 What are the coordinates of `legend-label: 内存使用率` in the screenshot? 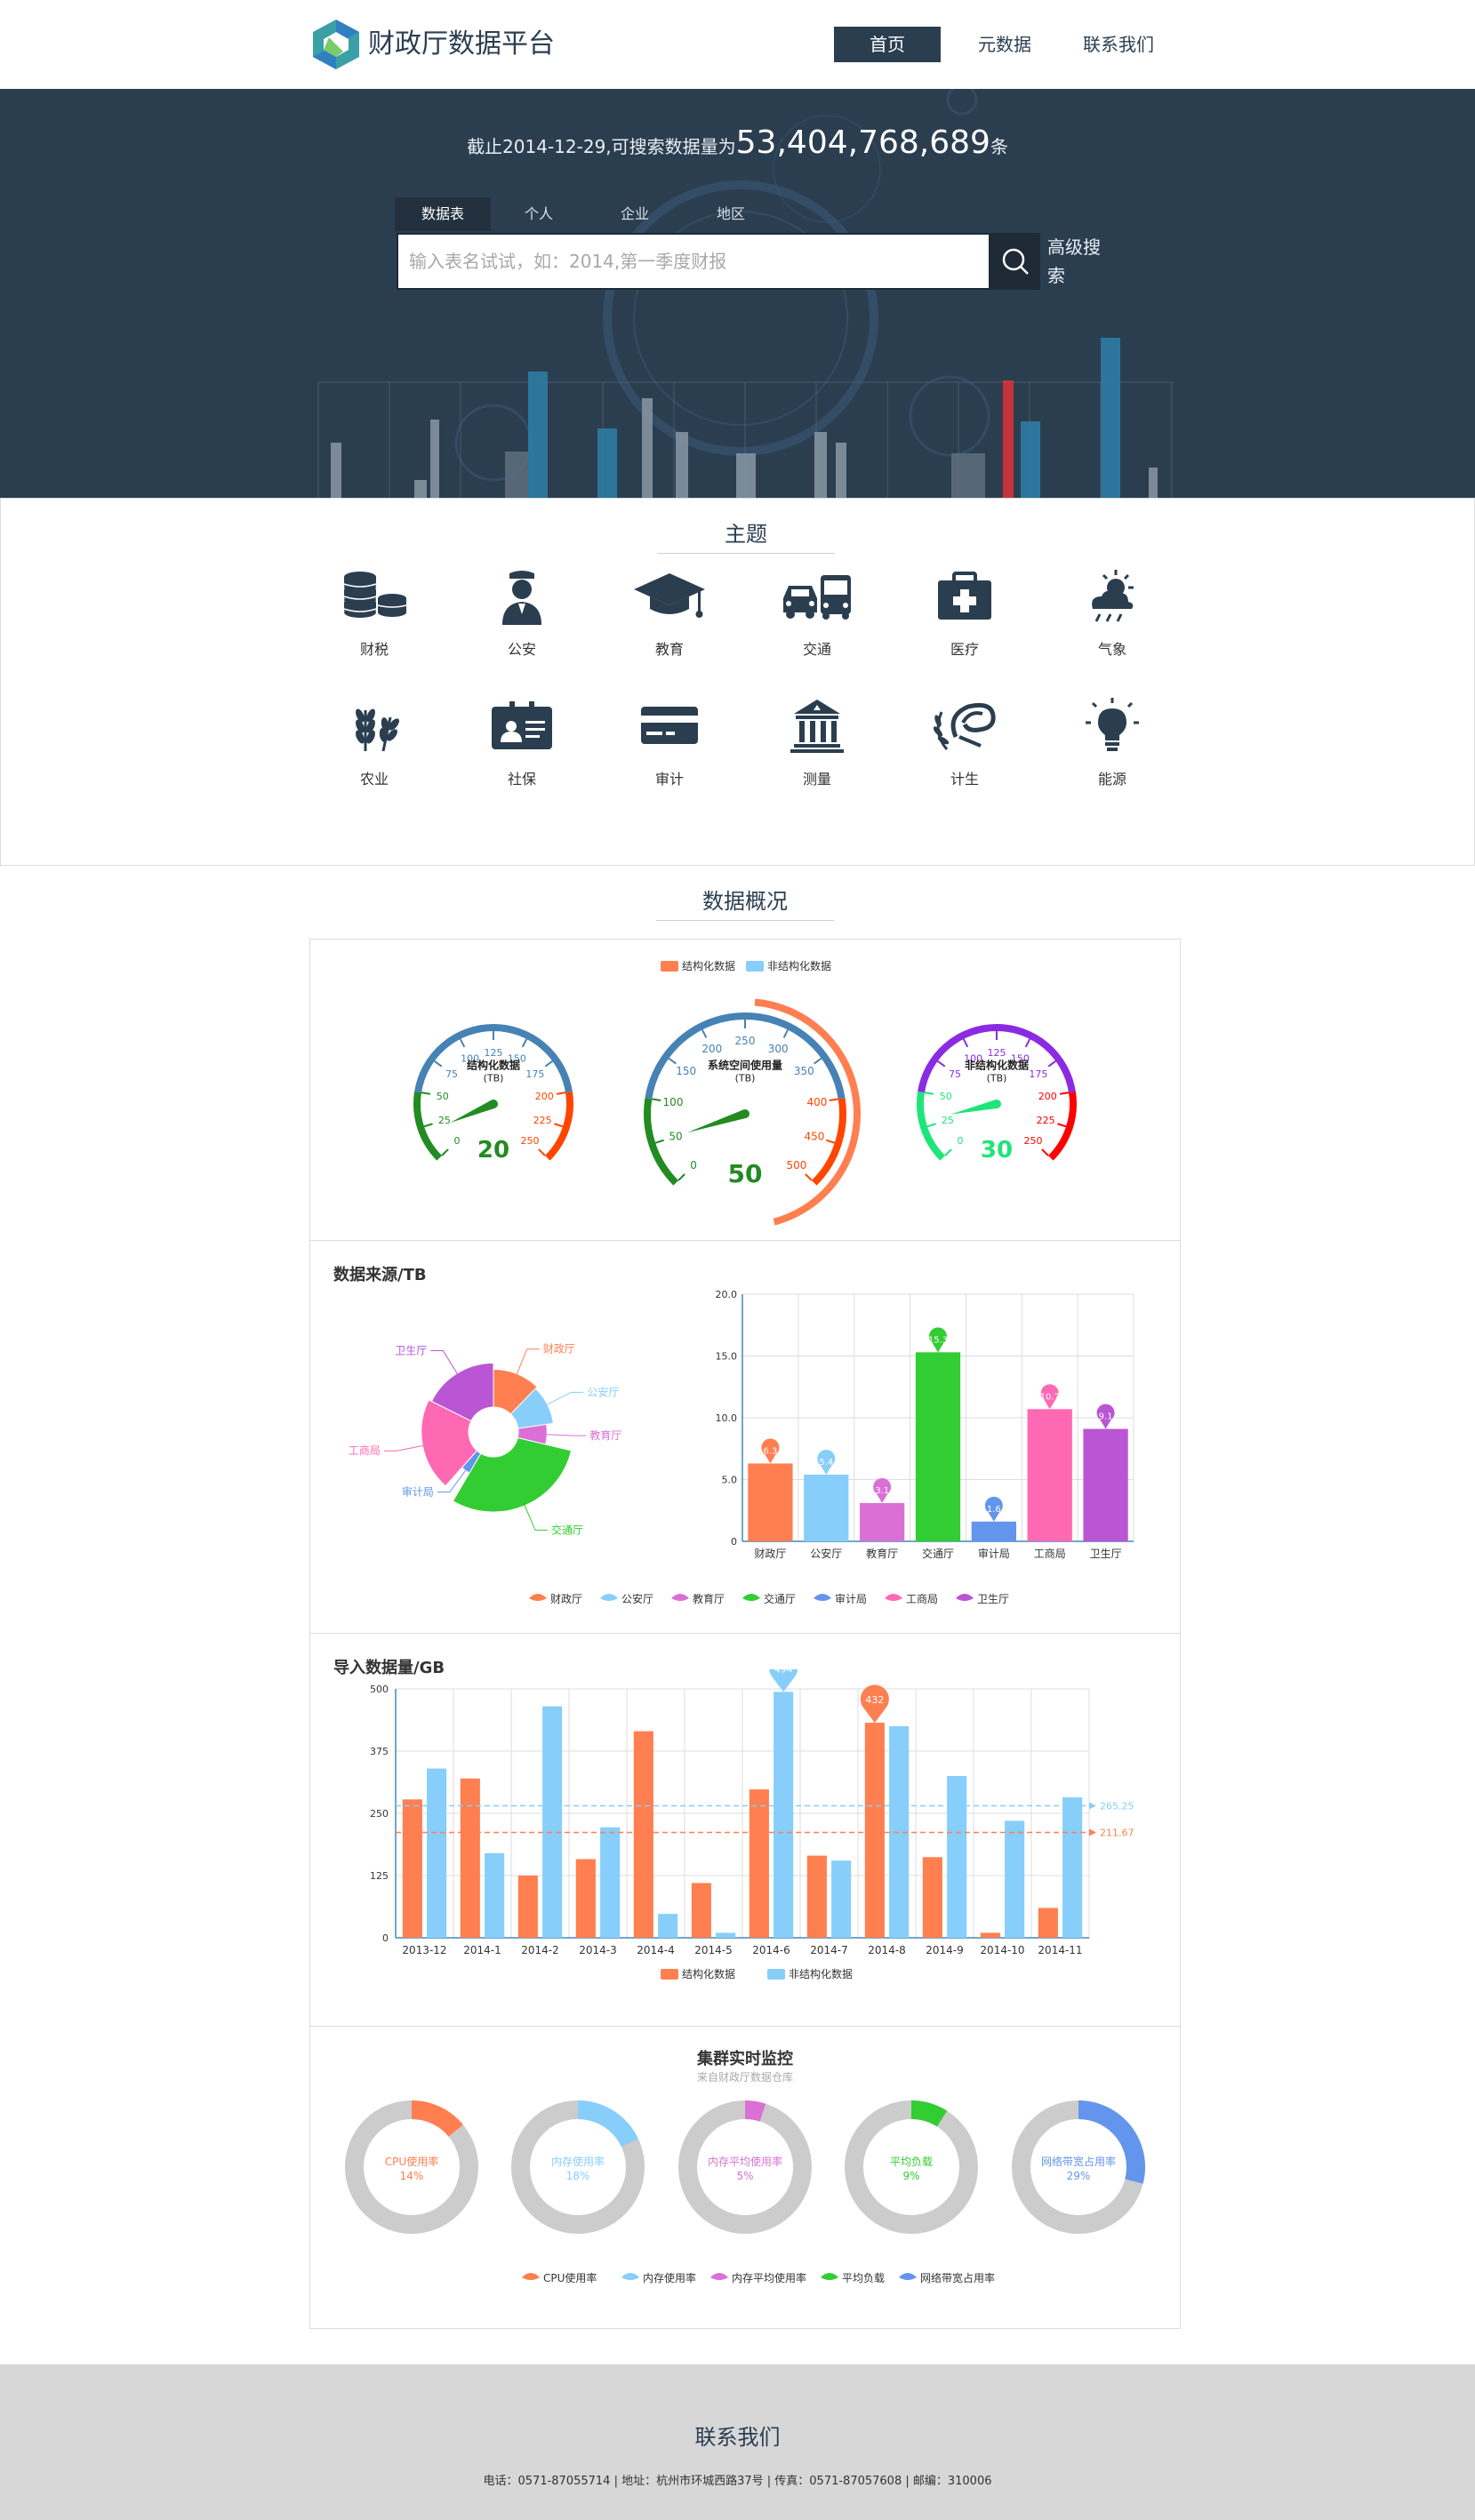 It's located at (670, 2277).